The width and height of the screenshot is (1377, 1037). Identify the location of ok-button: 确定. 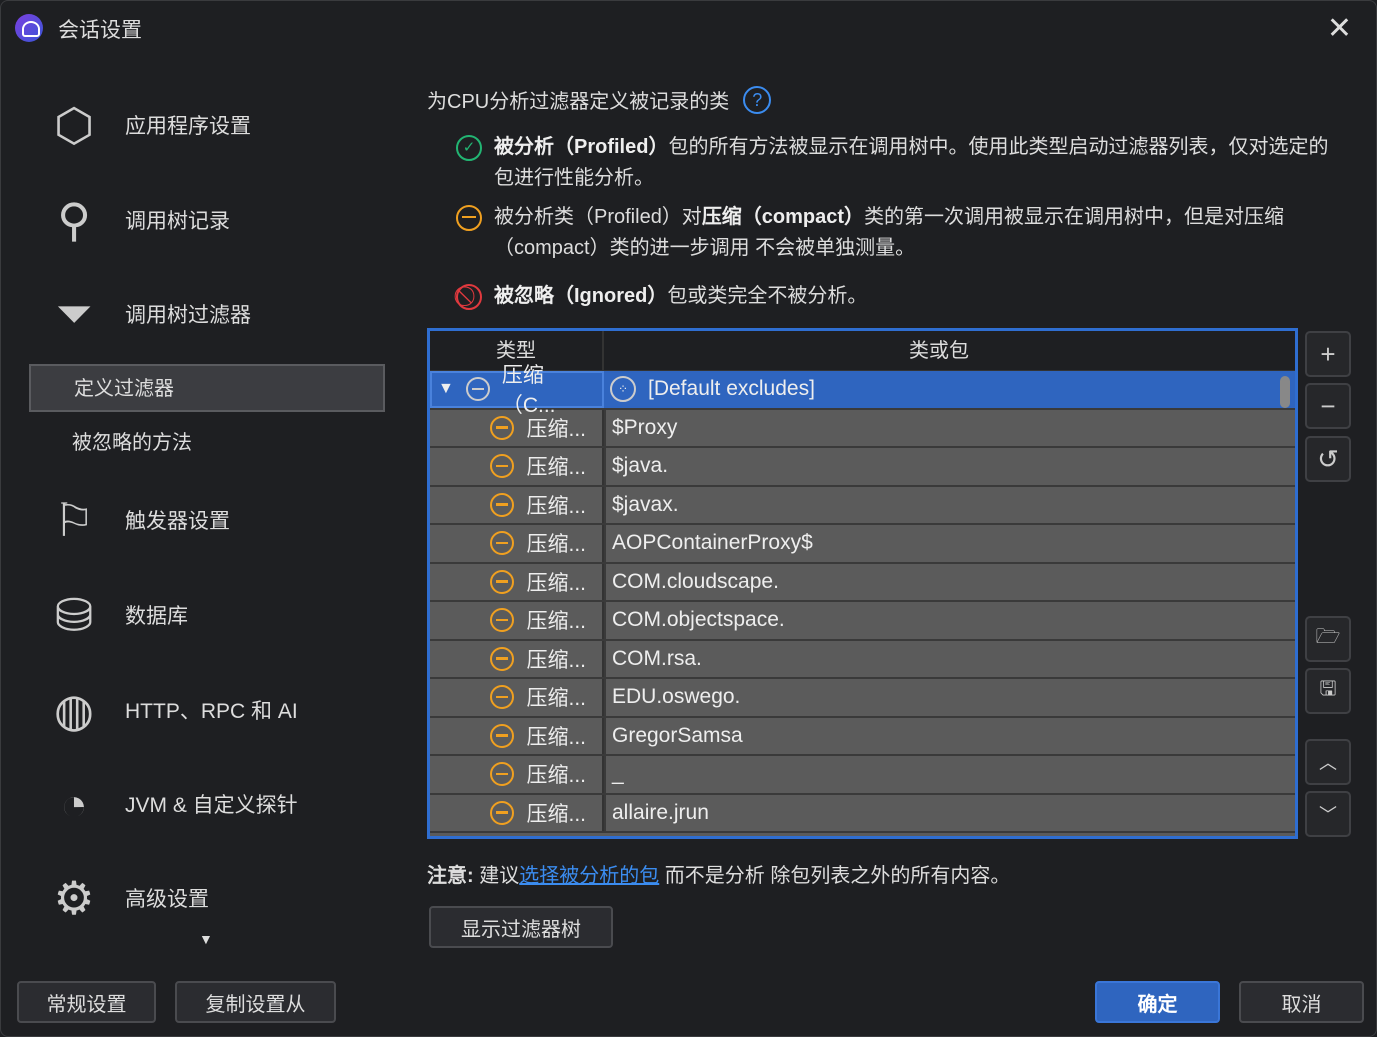
(1157, 1002).